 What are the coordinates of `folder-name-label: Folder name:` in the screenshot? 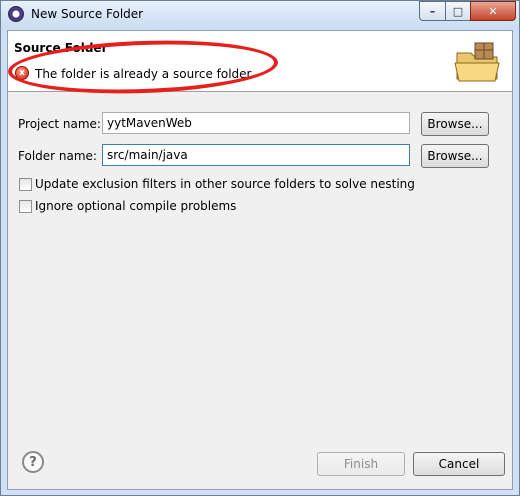 It's located at (57, 156).